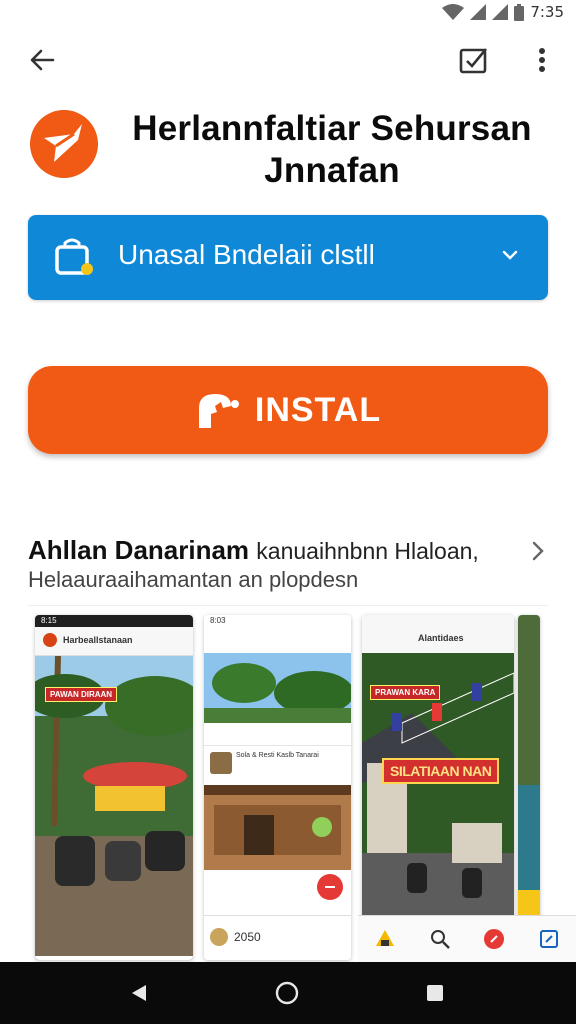 The height and width of the screenshot is (1024, 576). Describe the element at coordinates (247, 937) in the screenshot. I see `screenshot-count: 2050` at that location.